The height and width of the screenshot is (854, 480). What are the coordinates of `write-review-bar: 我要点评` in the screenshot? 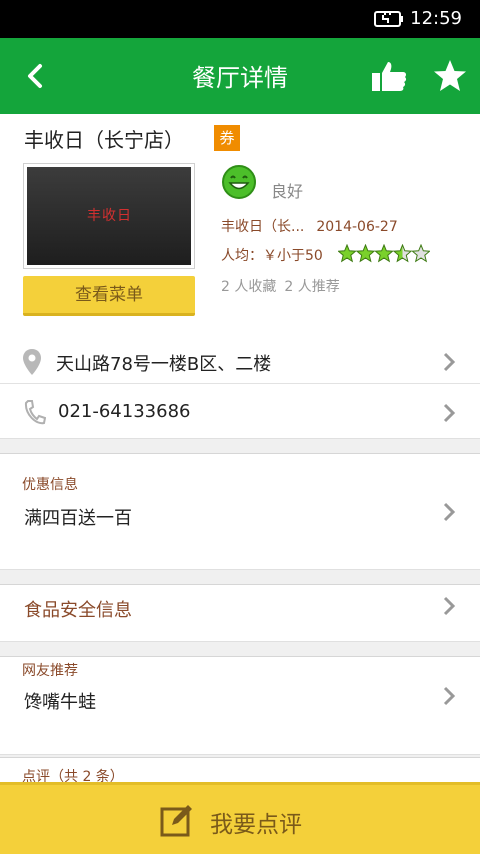 It's located at (240, 818).